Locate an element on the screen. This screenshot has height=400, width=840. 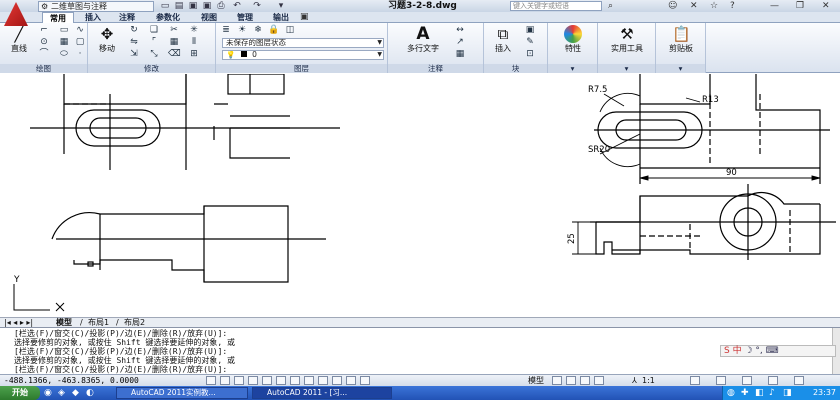
panel-layers-title: 图层 is located at coordinates (301, 68).